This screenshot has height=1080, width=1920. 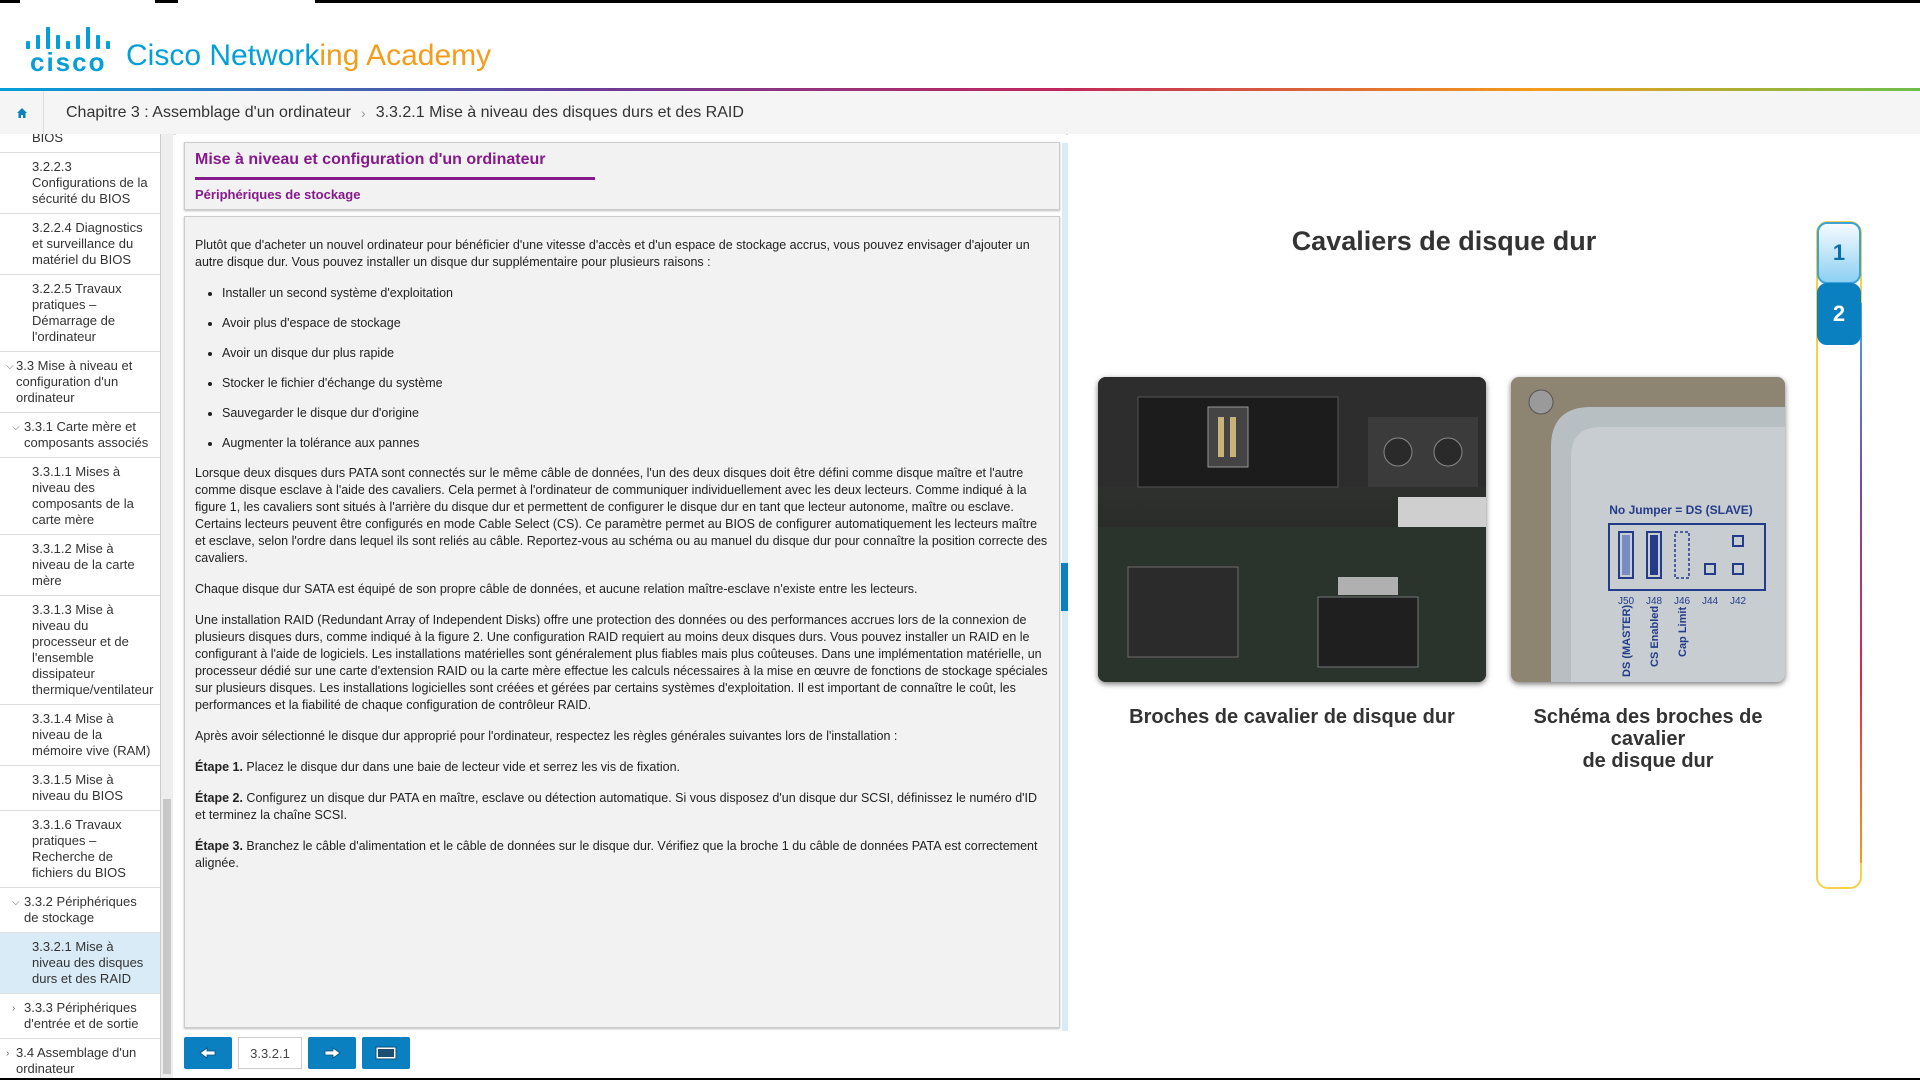 What do you see at coordinates (167, 606) in the screenshot?
I see `toc-scrollbar` at bounding box center [167, 606].